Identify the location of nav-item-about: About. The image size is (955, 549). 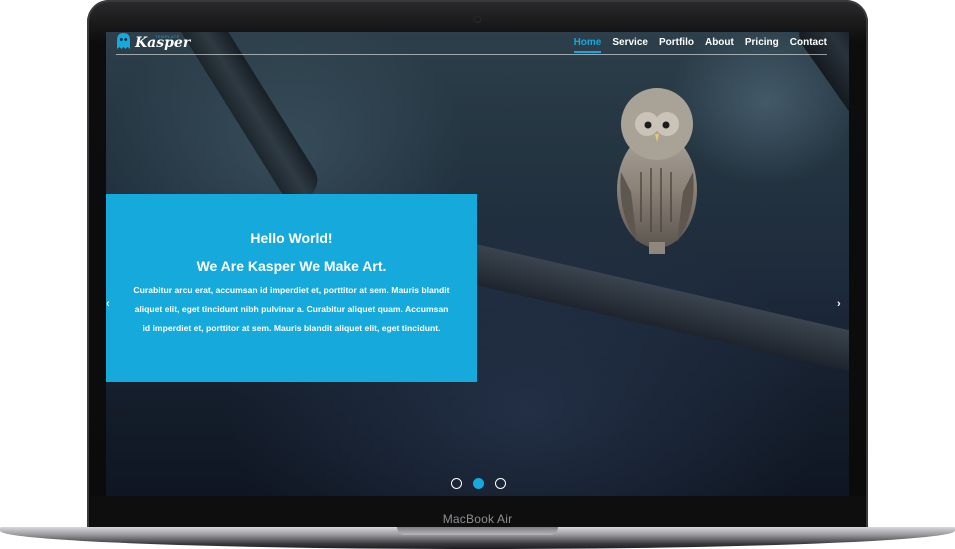
(719, 45).